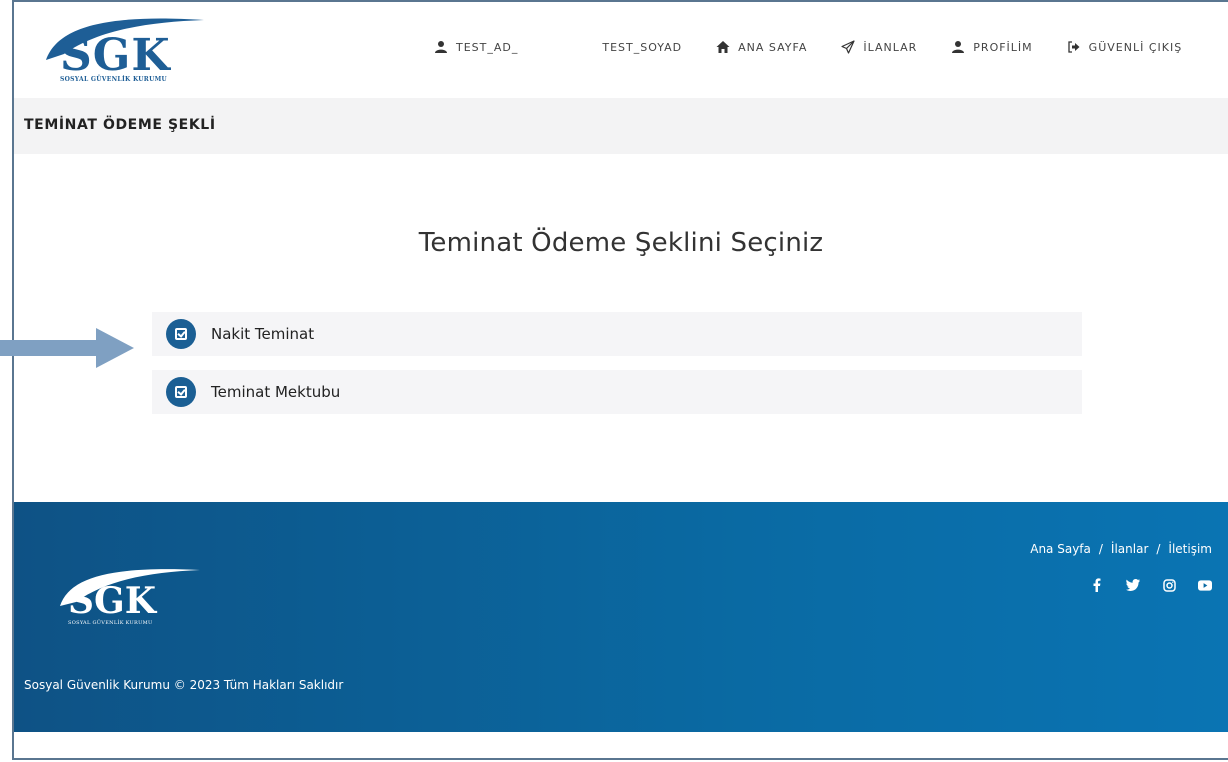 This screenshot has height=762, width=1228. I want to click on footer-link-contact: İletişim, so click(1190, 549).